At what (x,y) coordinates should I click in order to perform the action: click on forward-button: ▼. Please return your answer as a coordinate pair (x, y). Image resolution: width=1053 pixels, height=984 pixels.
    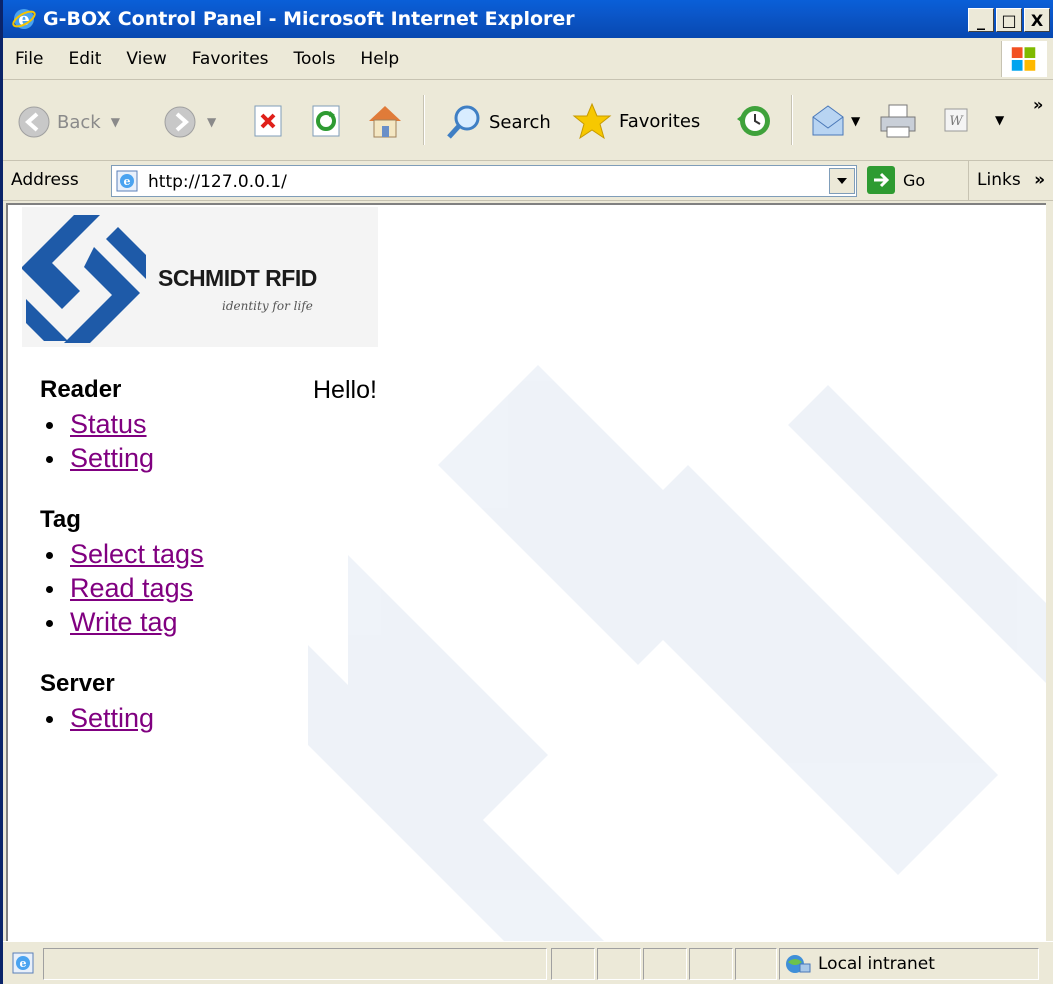
    Looking at the image, I should click on (189, 122).